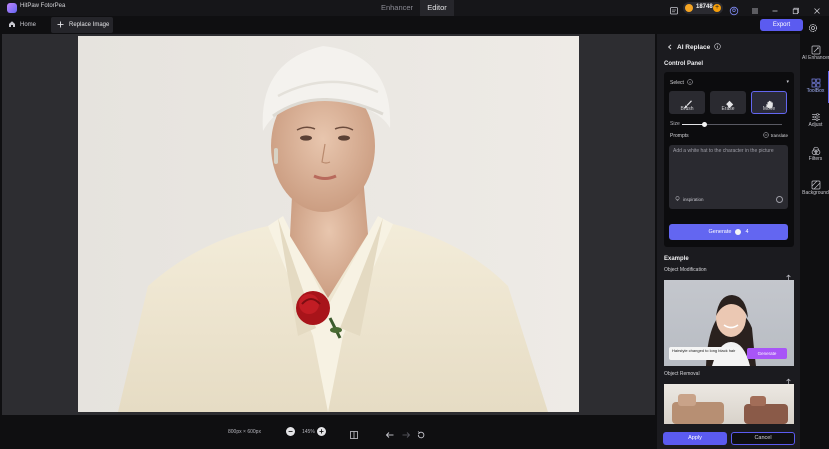 The image size is (829, 449). I want to click on example-image-removal, so click(729, 404).